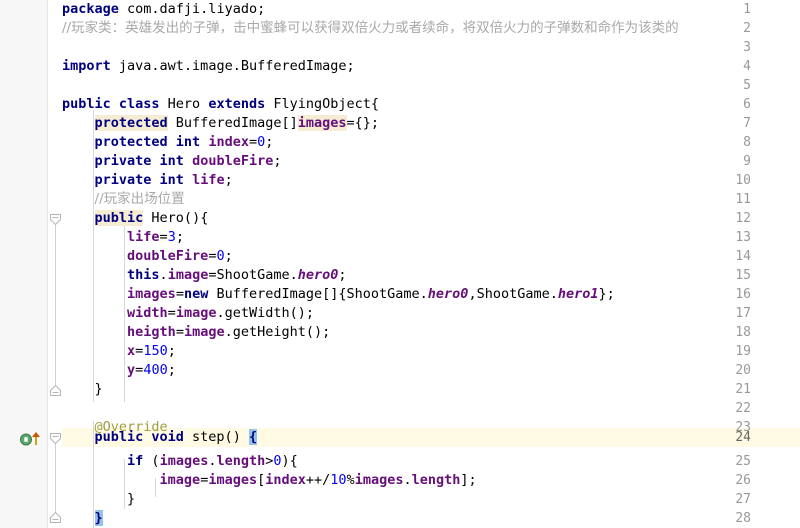 The image size is (800, 528). I want to click on code-line-12: public Hero(){, so click(135, 218).